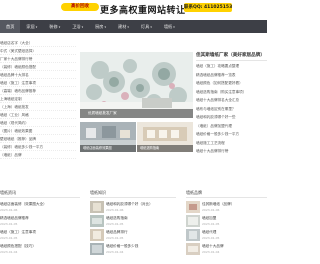 The height and width of the screenshot is (264, 320). What do you see at coordinates (8, 192) in the screenshot?
I see `section-title: 墙纸资讯` at bounding box center [8, 192].